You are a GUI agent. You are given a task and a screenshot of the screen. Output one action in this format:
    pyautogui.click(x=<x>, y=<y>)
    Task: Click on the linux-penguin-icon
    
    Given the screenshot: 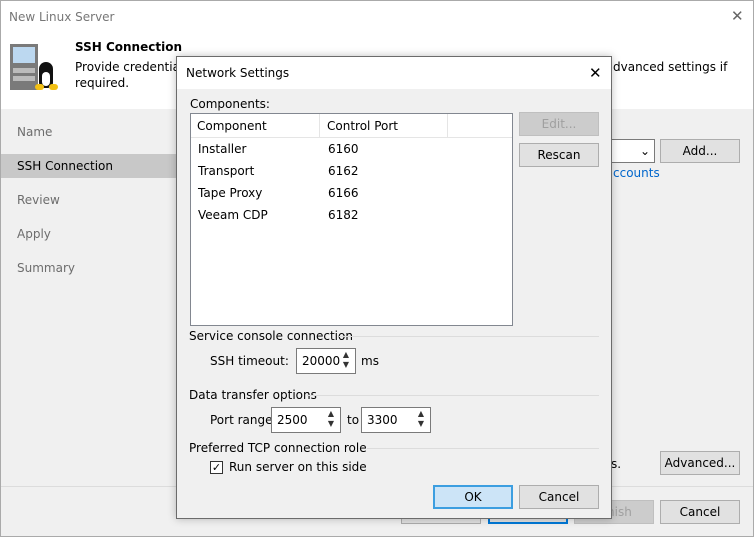 What is the action you would take?
    pyautogui.click(x=47, y=77)
    